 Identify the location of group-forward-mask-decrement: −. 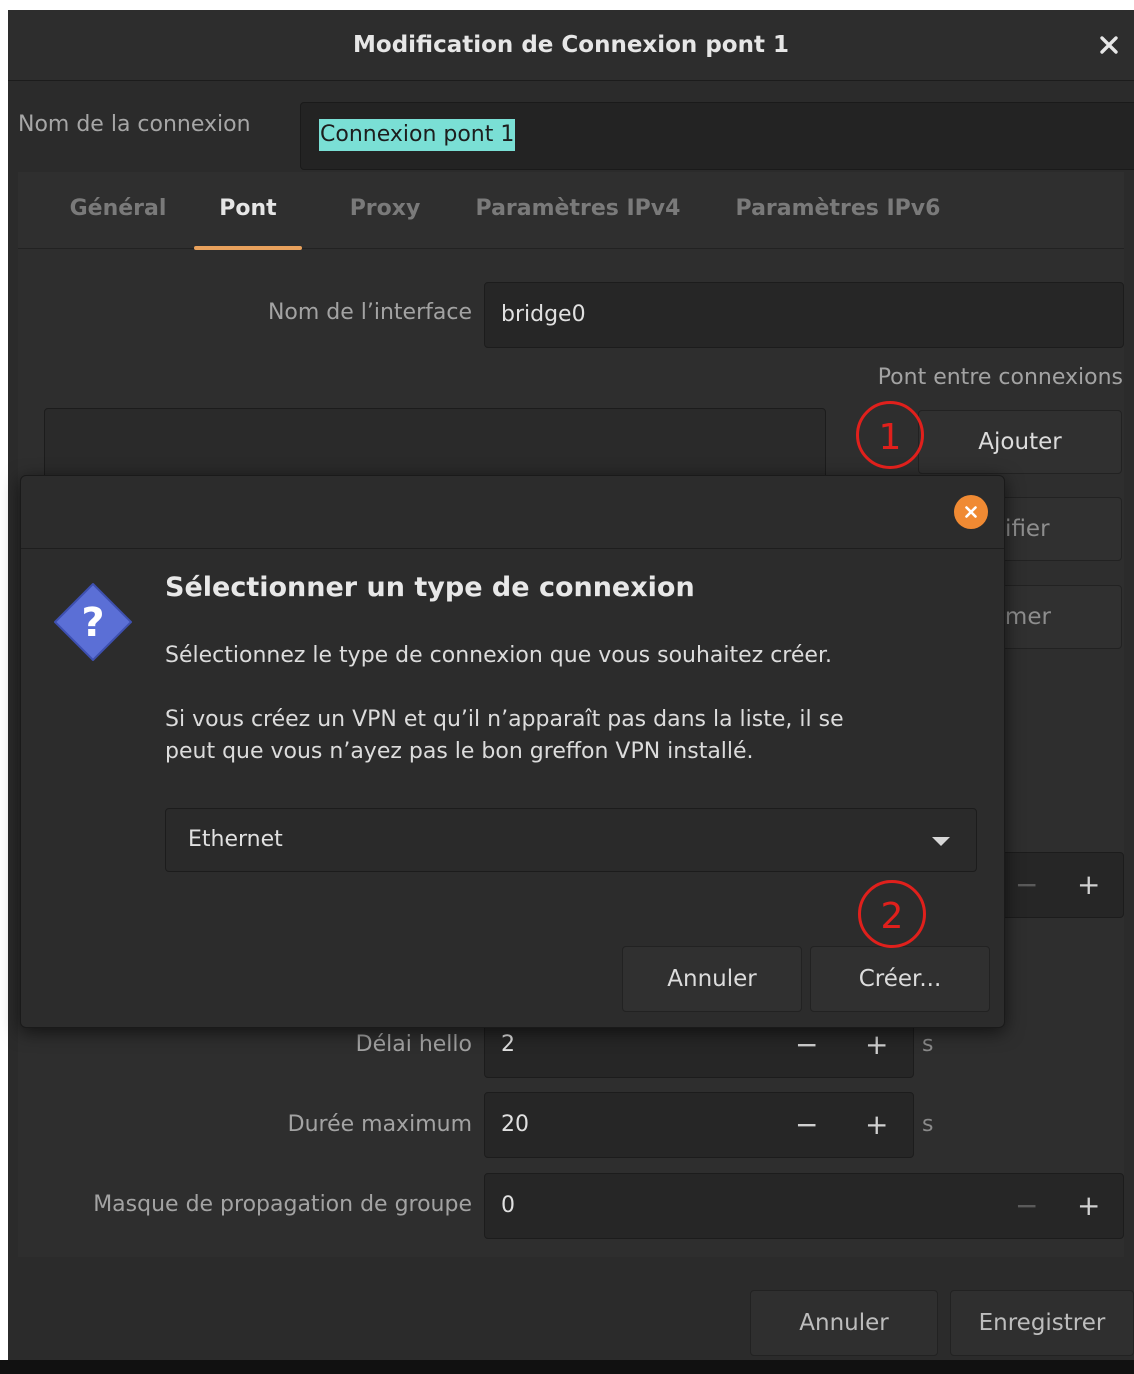
(1026, 1206).